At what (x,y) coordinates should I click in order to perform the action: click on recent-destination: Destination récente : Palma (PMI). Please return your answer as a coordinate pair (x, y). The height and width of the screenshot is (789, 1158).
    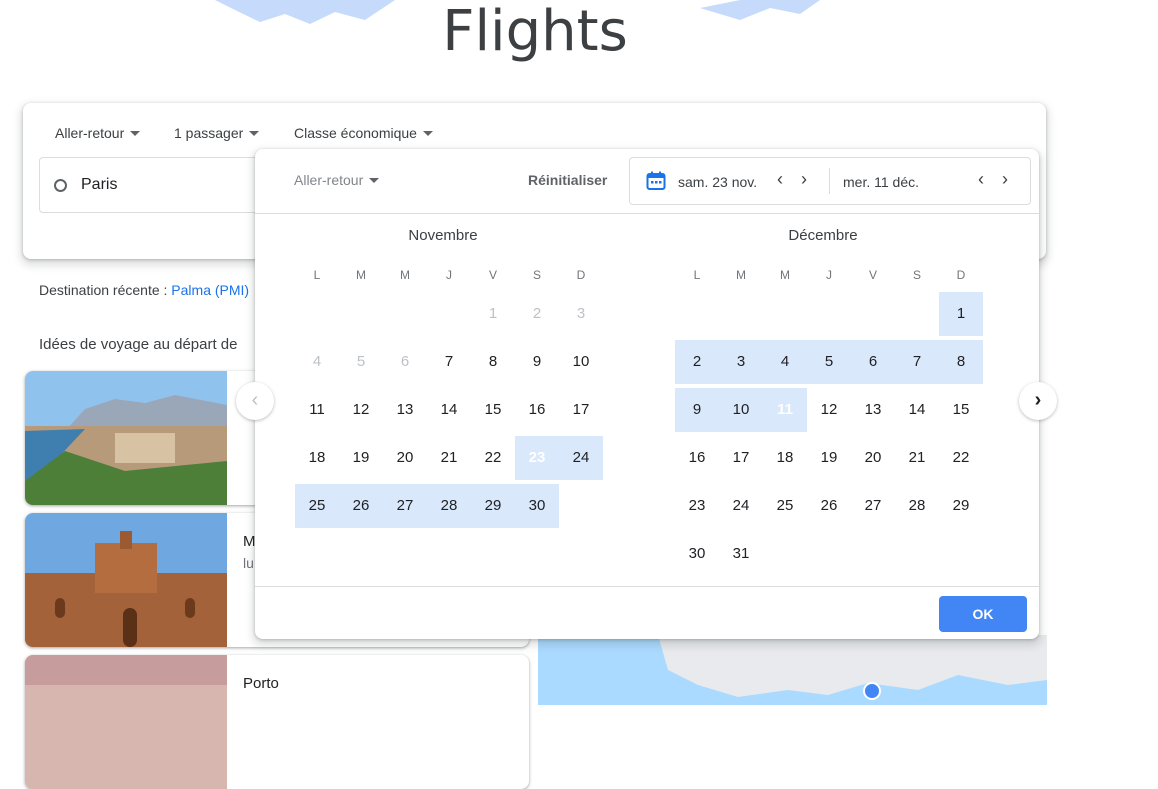
    Looking at the image, I should click on (144, 290).